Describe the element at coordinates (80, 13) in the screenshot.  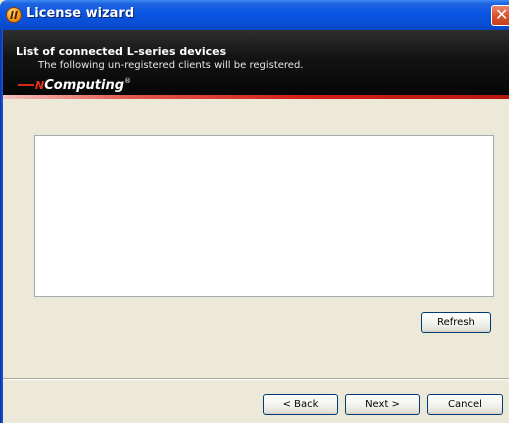
I see `window-title: License wizard` at that location.